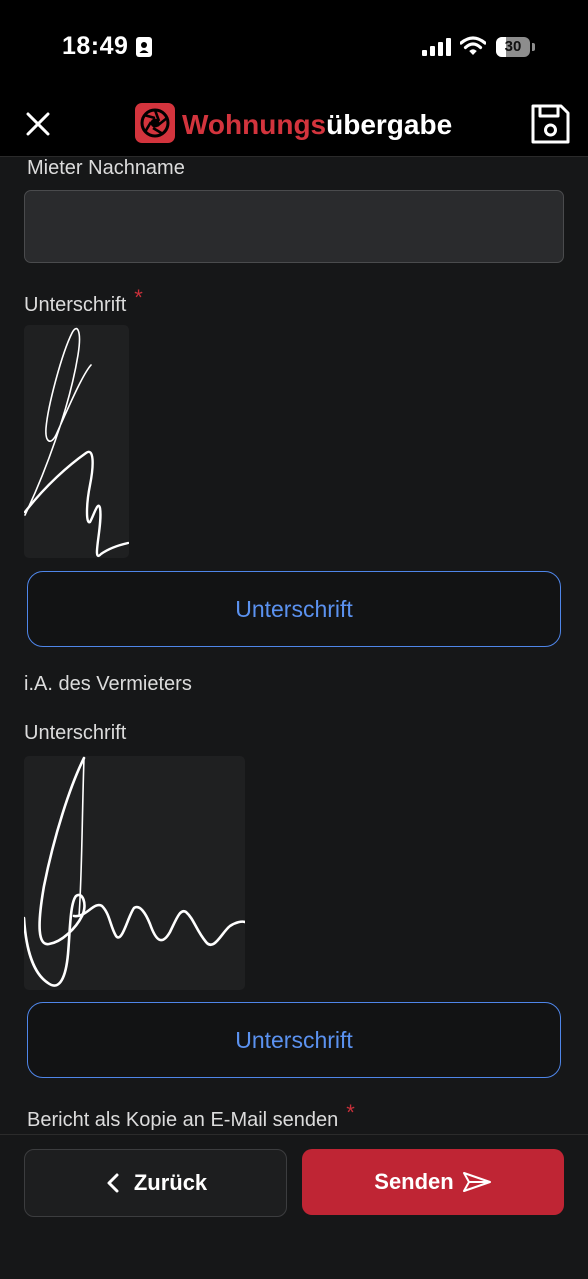  What do you see at coordinates (155, 123) in the screenshot?
I see `aperture-logo-icon` at bounding box center [155, 123].